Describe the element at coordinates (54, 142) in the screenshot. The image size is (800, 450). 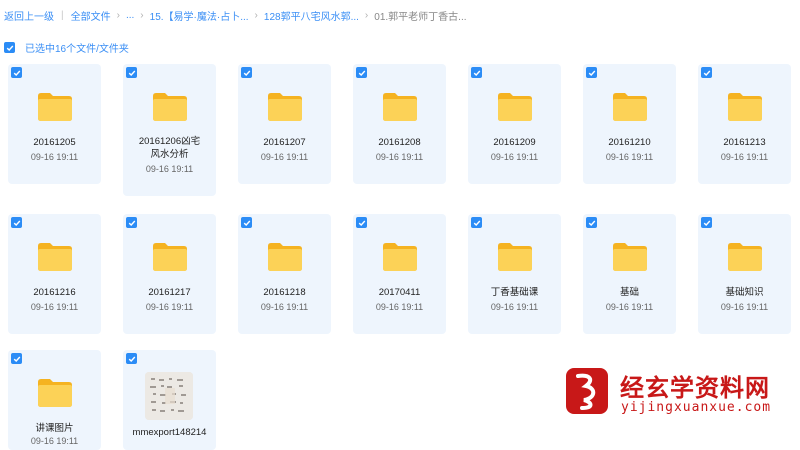
I see `item-name: 20161205` at that location.